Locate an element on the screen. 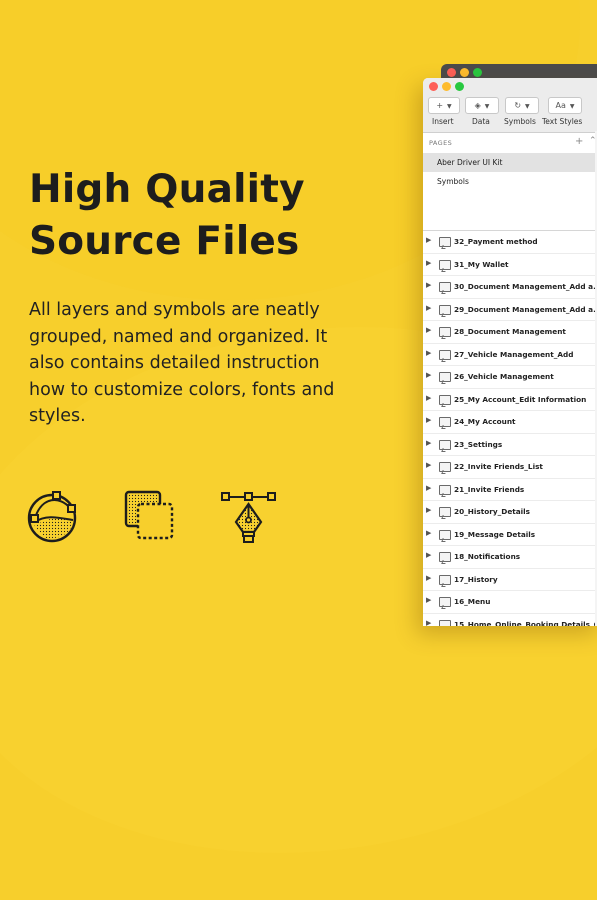 Image resolution: width=597 pixels, height=900 pixels. layer-name: 16_Menu is located at coordinates (472, 601).